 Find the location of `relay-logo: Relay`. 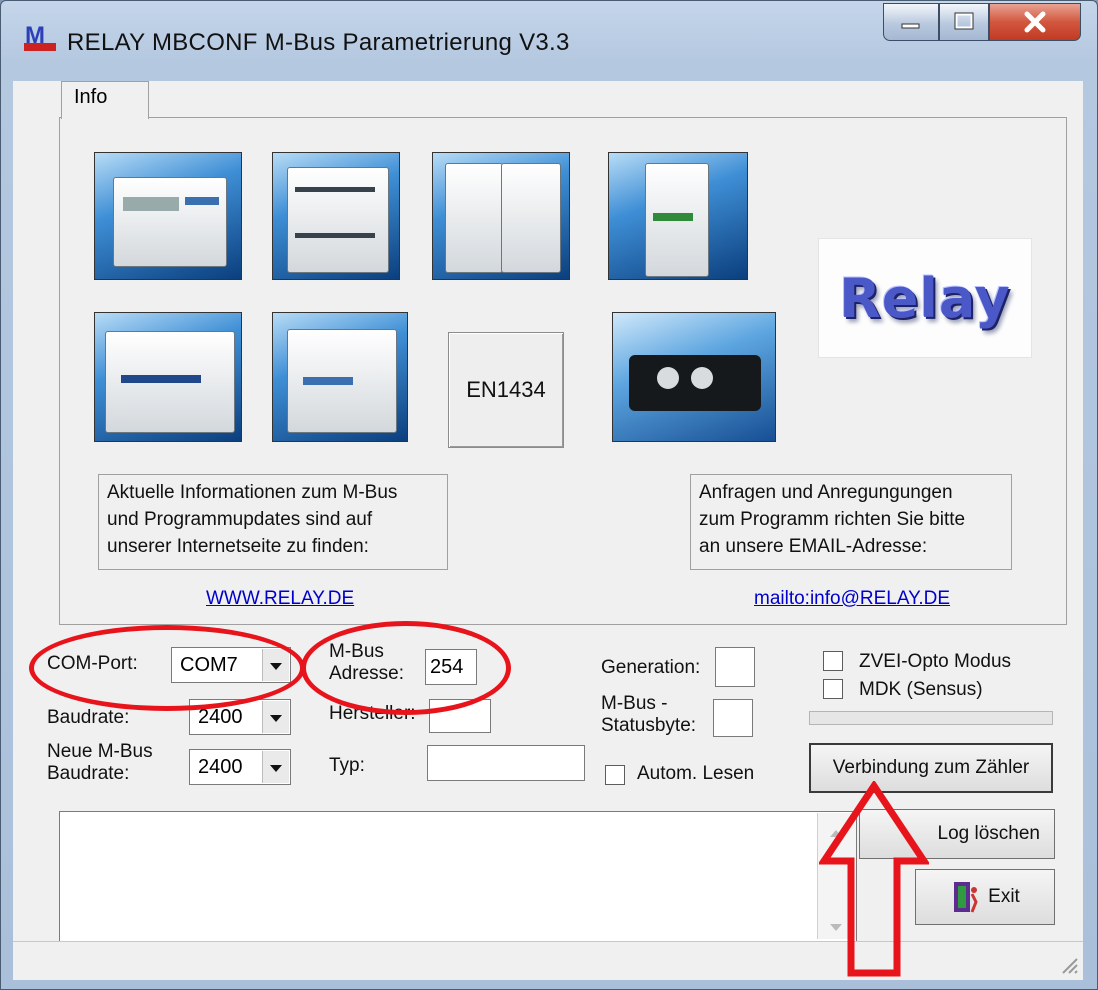

relay-logo: Relay is located at coordinates (925, 298).